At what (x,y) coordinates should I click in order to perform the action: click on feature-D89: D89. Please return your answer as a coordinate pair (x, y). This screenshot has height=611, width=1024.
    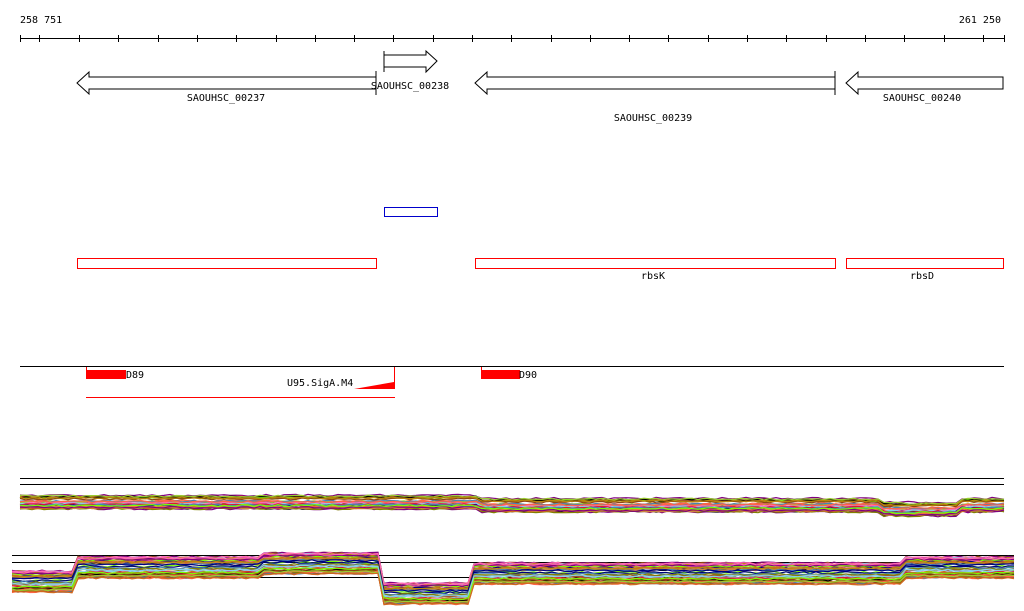
    Looking at the image, I should click on (115, 374).